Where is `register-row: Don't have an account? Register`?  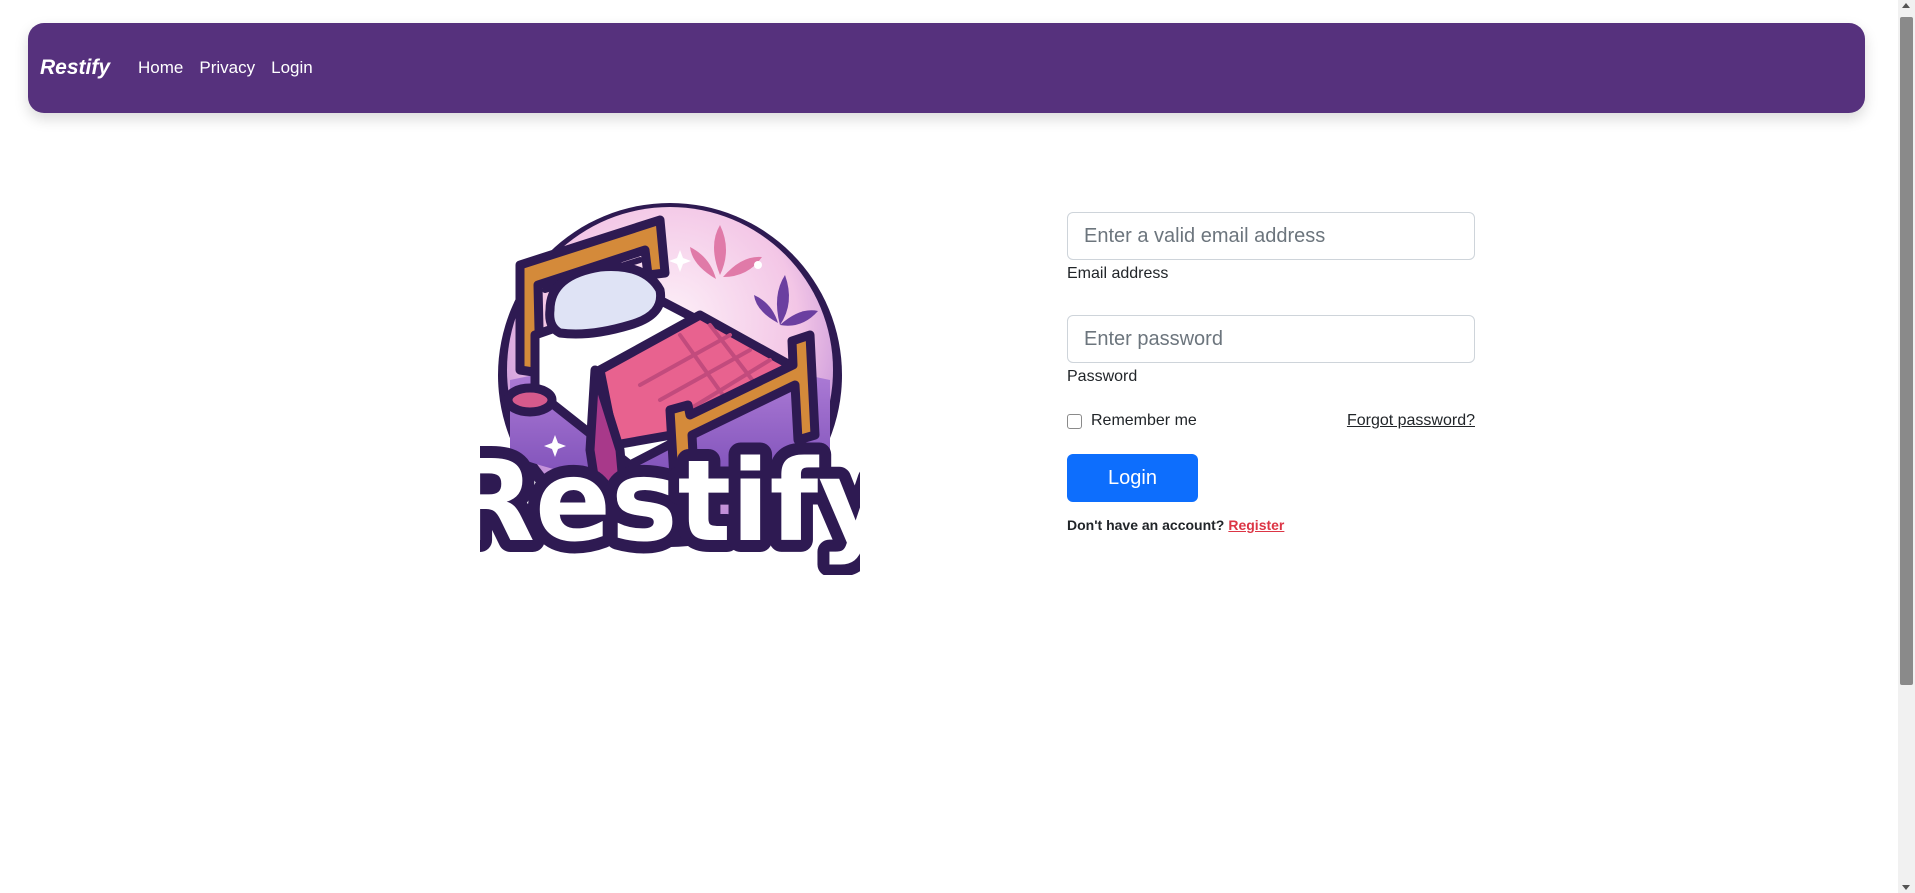
register-row: Don't have an account? Register is located at coordinates (1271, 525).